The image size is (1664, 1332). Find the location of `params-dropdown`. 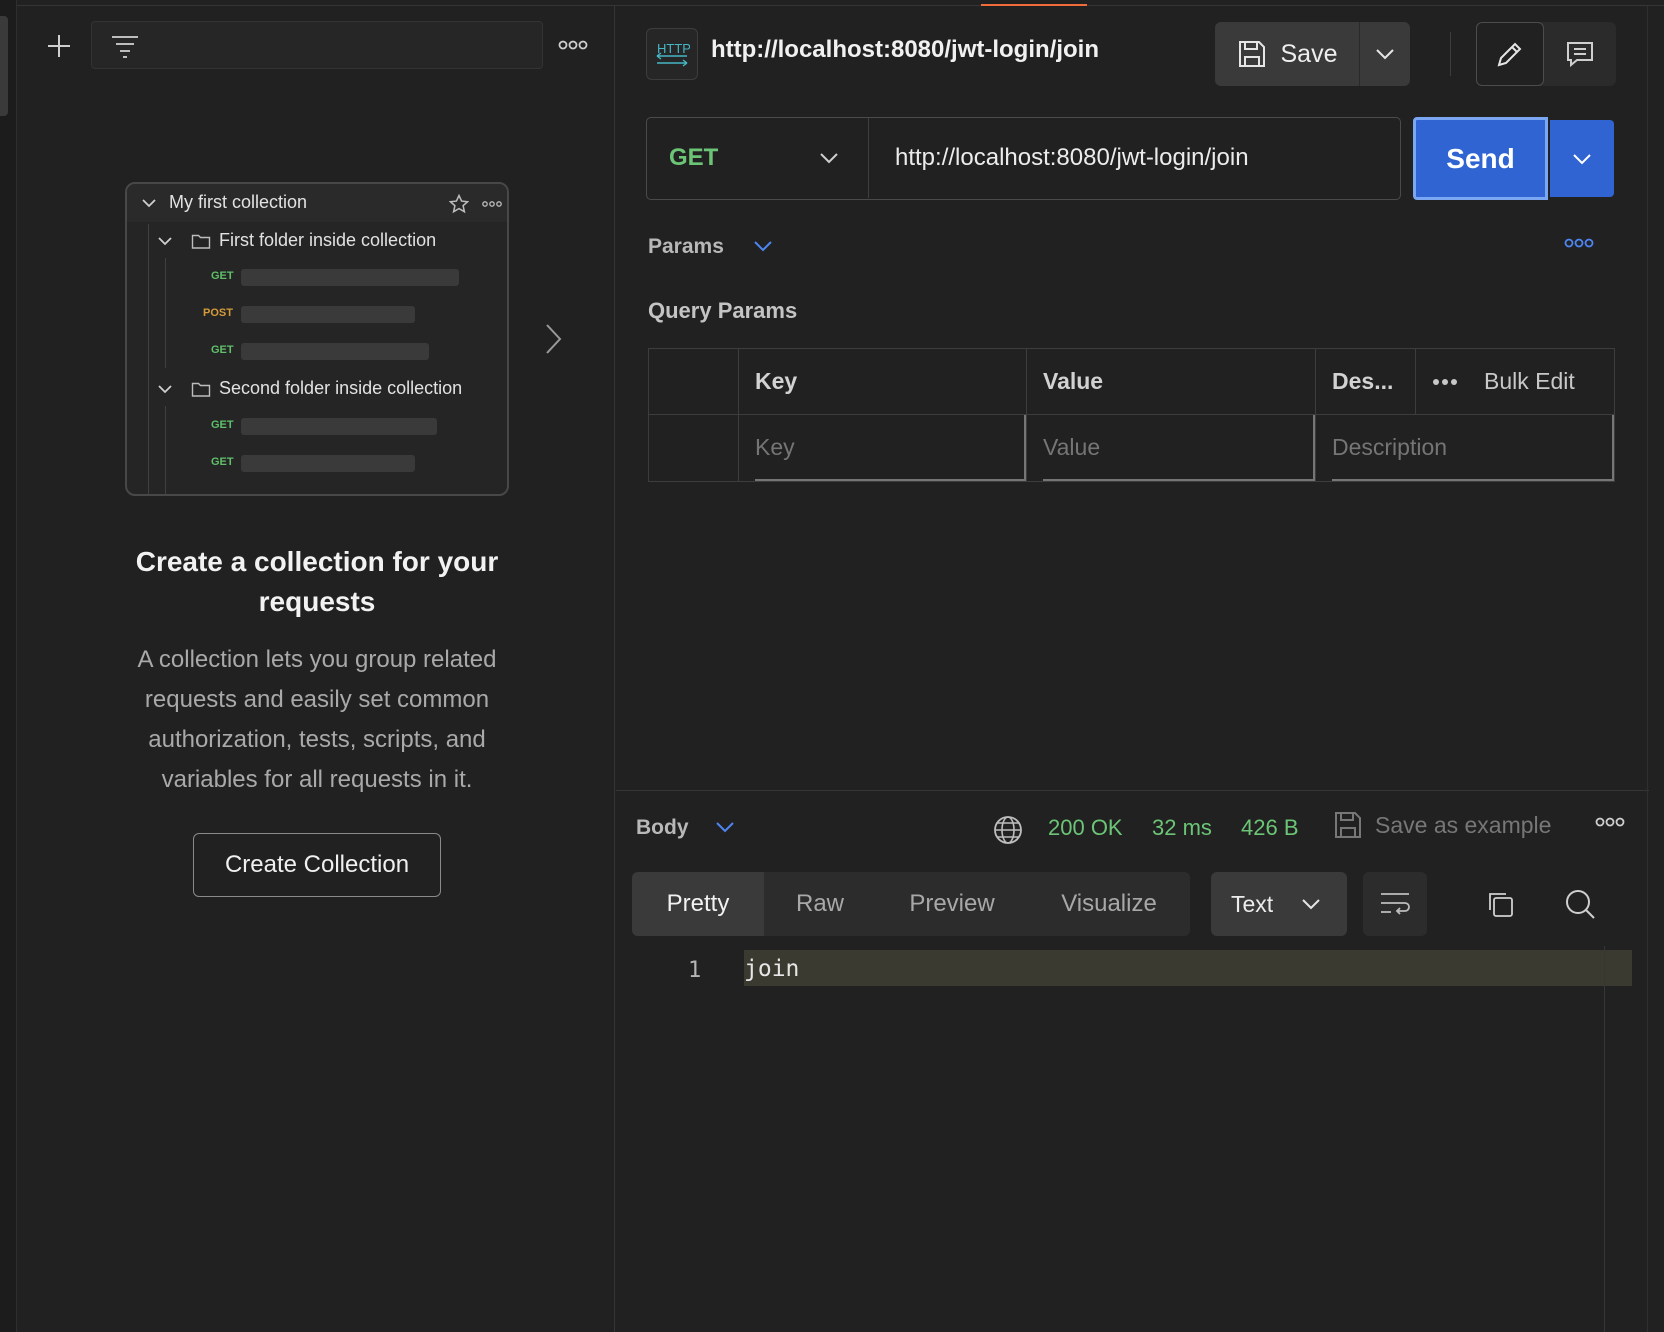

params-dropdown is located at coordinates (763, 248).